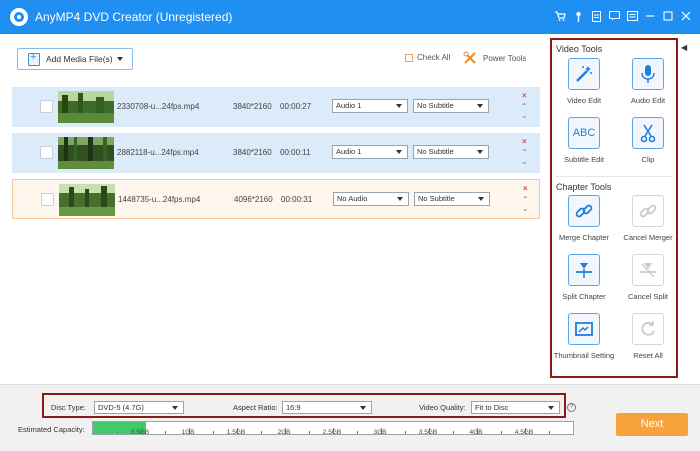 The height and width of the screenshot is (451, 700). What do you see at coordinates (296, 106) in the screenshot?
I see `duration: 00:00:27` at bounding box center [296, 106].